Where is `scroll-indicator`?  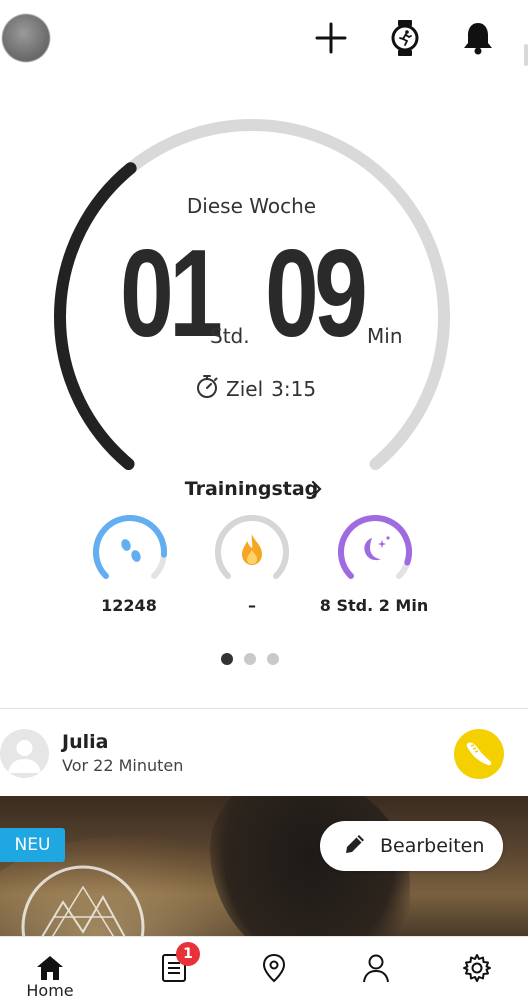 scroll-indicator is located at coordinates (526, 55).